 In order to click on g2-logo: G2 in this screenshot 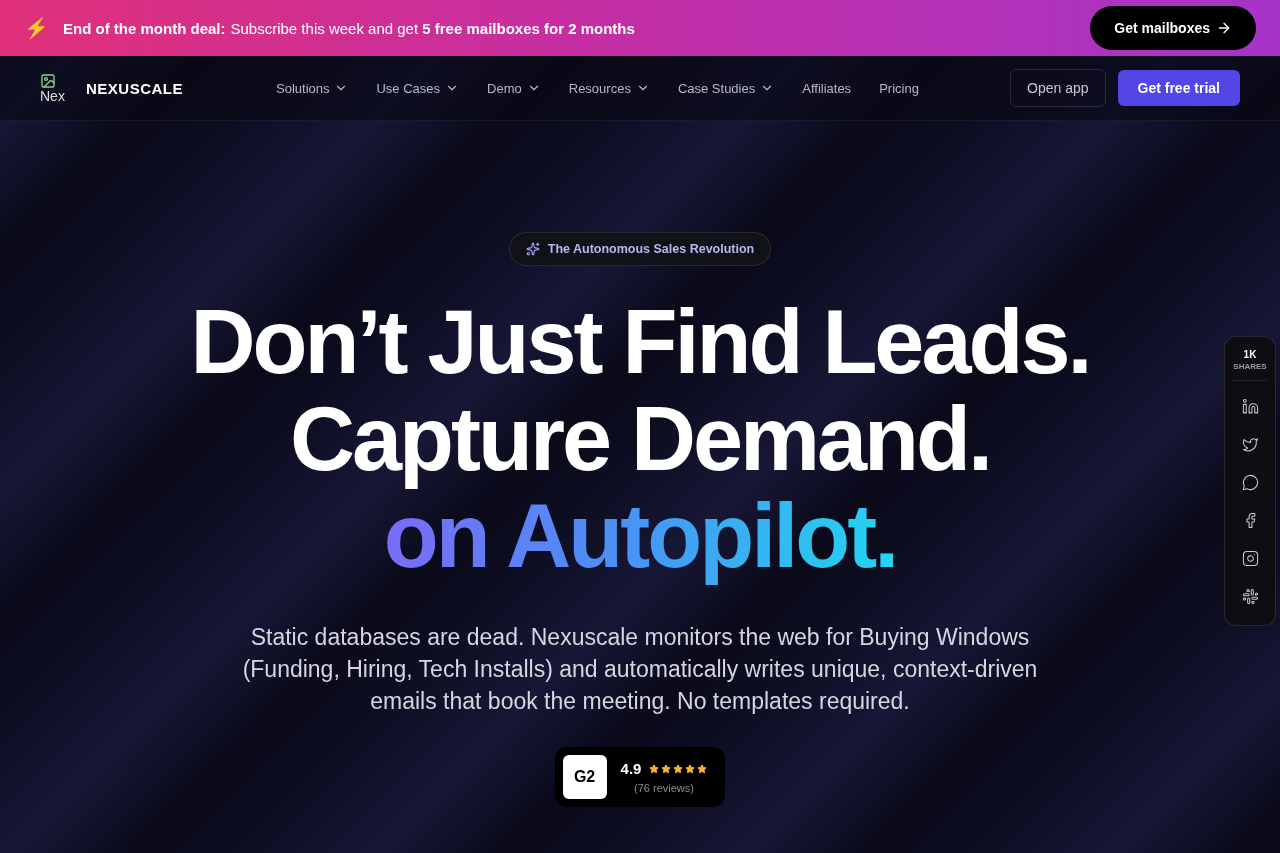, I will do `click(584, 777)`.